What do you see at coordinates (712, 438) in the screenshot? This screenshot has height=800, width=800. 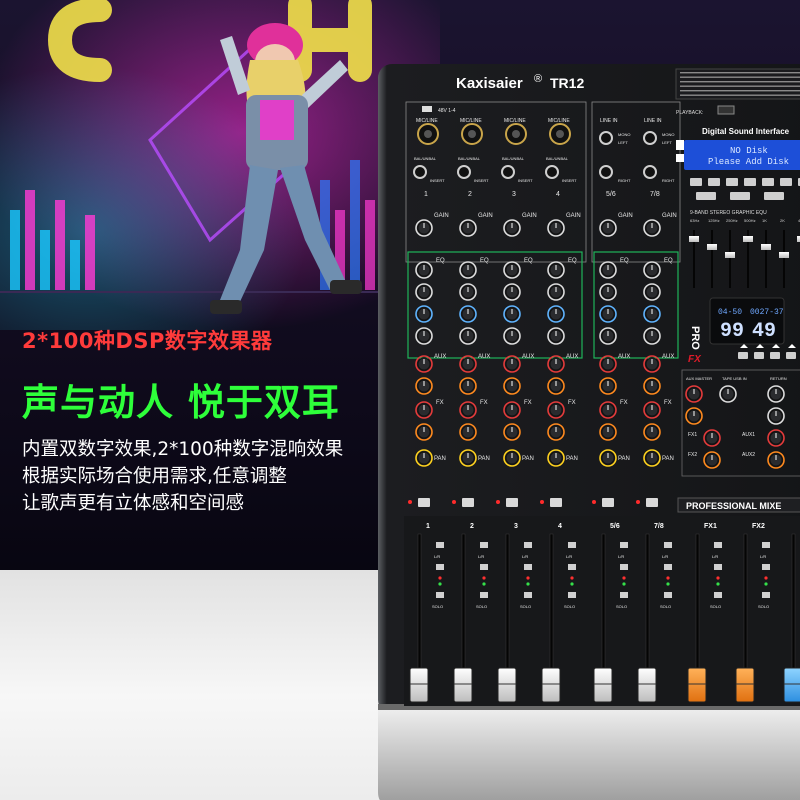 I see `fx1-to-aux1-knob` at bounding box center [712, 438].